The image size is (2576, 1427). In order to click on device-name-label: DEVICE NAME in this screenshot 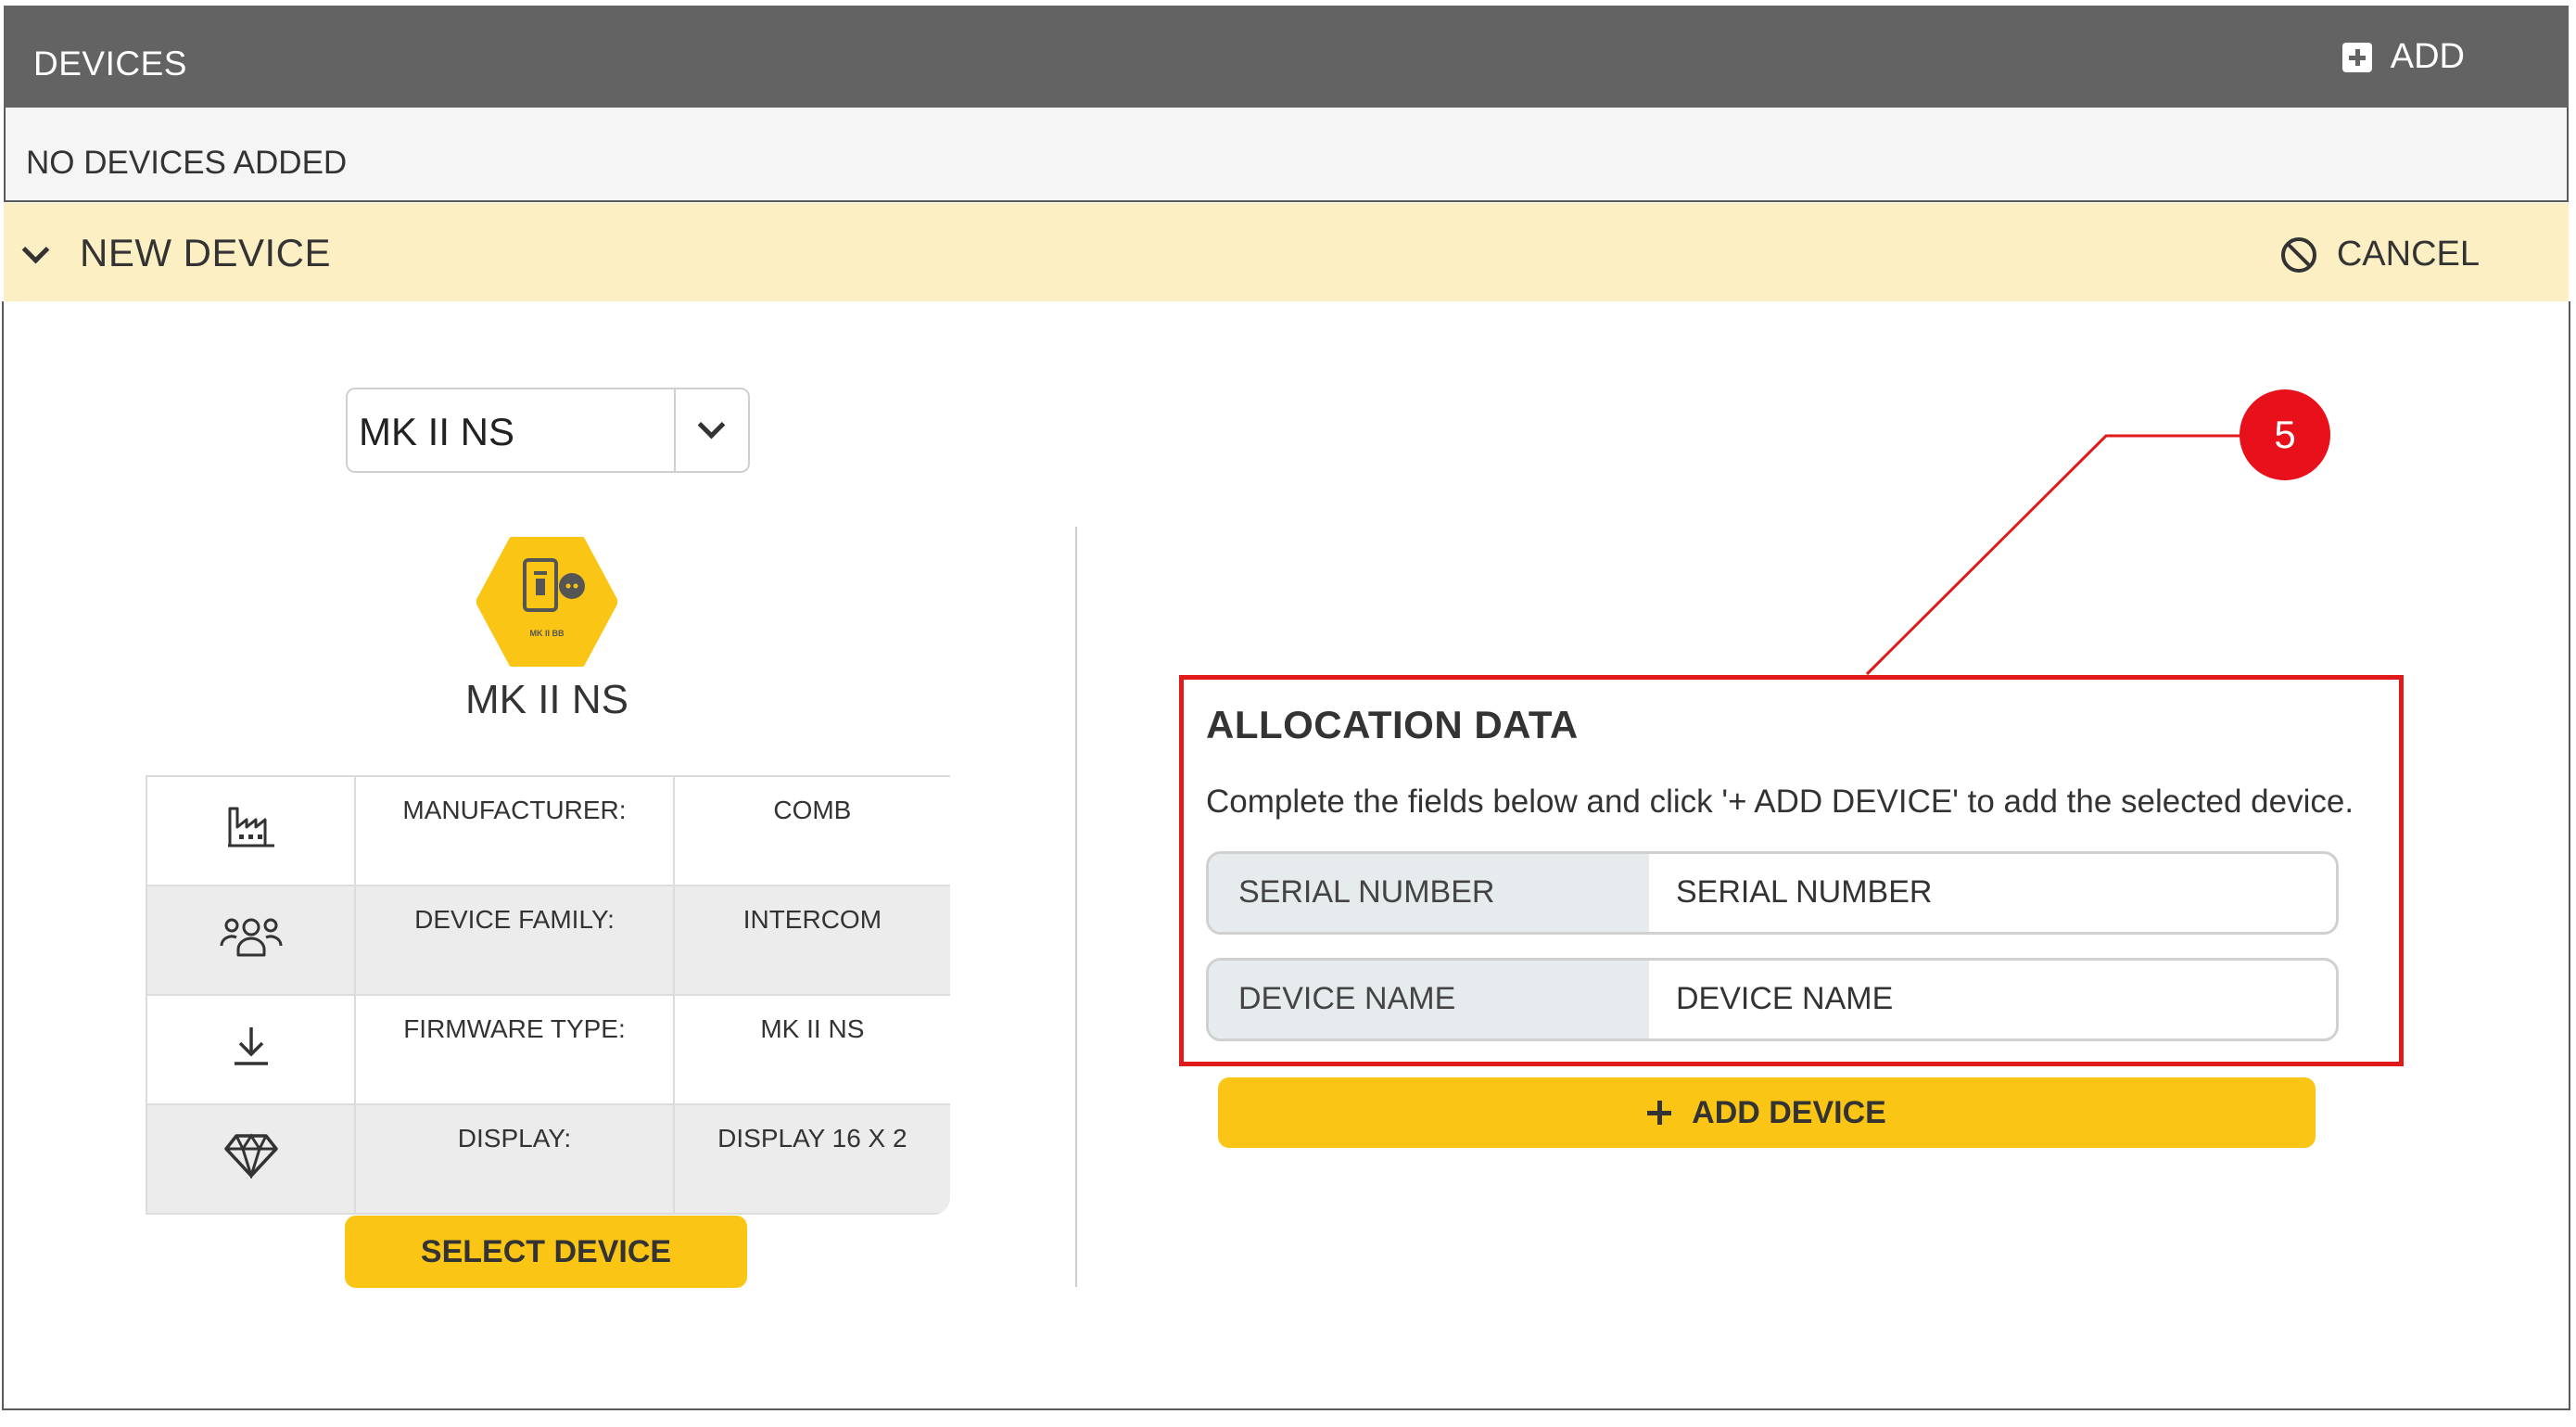, I will do `click(1347, 998)`.